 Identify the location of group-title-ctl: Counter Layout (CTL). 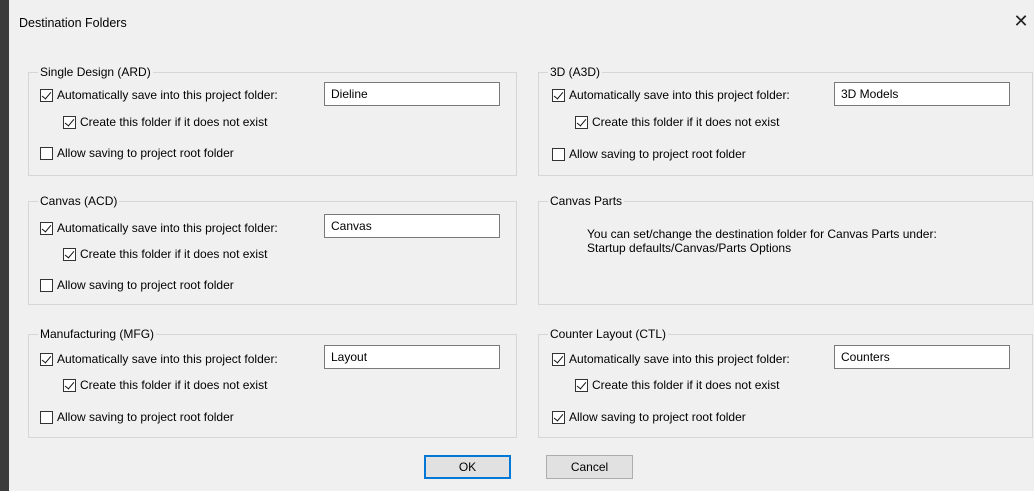
(608, 334).